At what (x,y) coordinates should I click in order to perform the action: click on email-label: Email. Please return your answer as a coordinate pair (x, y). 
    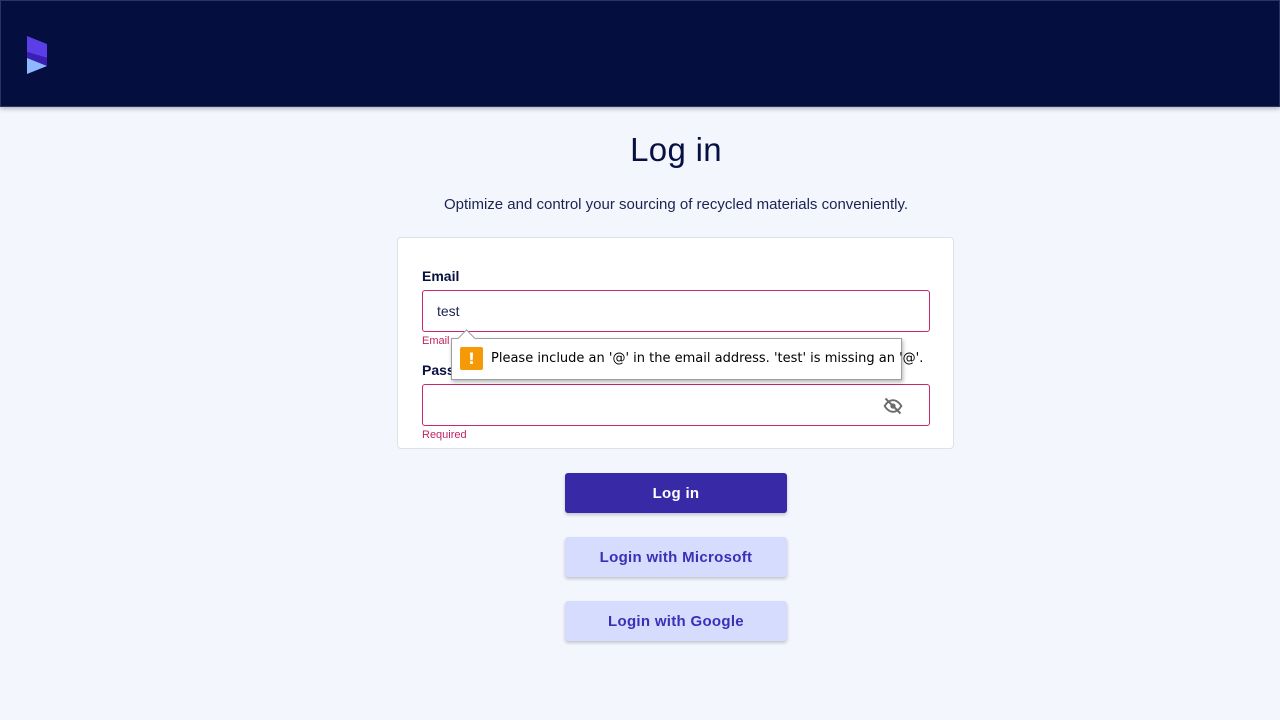
    Looking at the image, I should click on (441, 276).